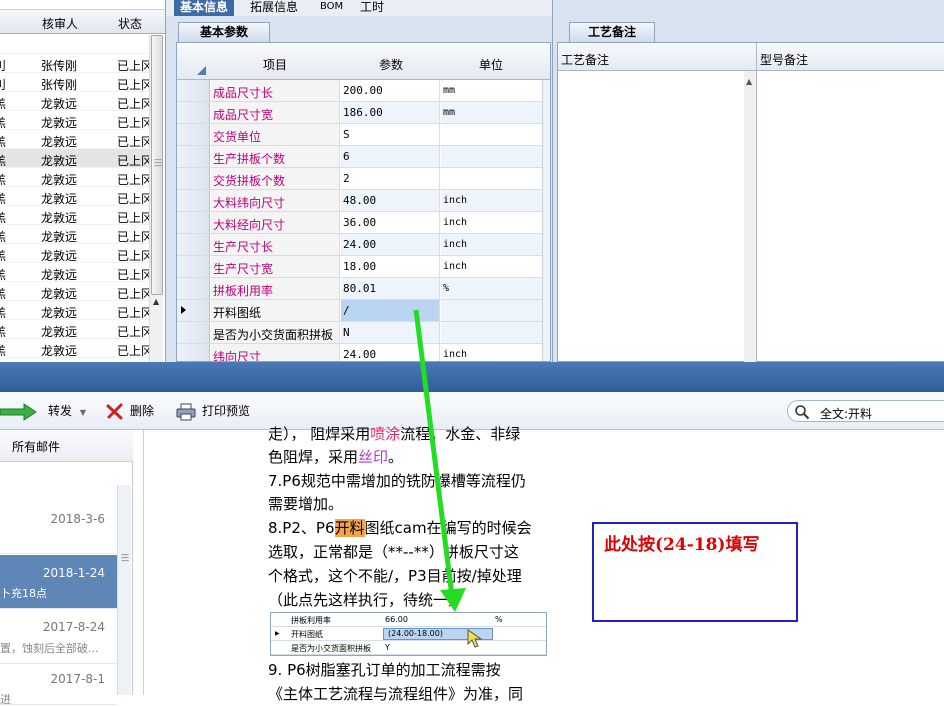 The image size is (944, 707). I want to click on param-row: 是否为小交货面积拼板 N, so click(363, 333).